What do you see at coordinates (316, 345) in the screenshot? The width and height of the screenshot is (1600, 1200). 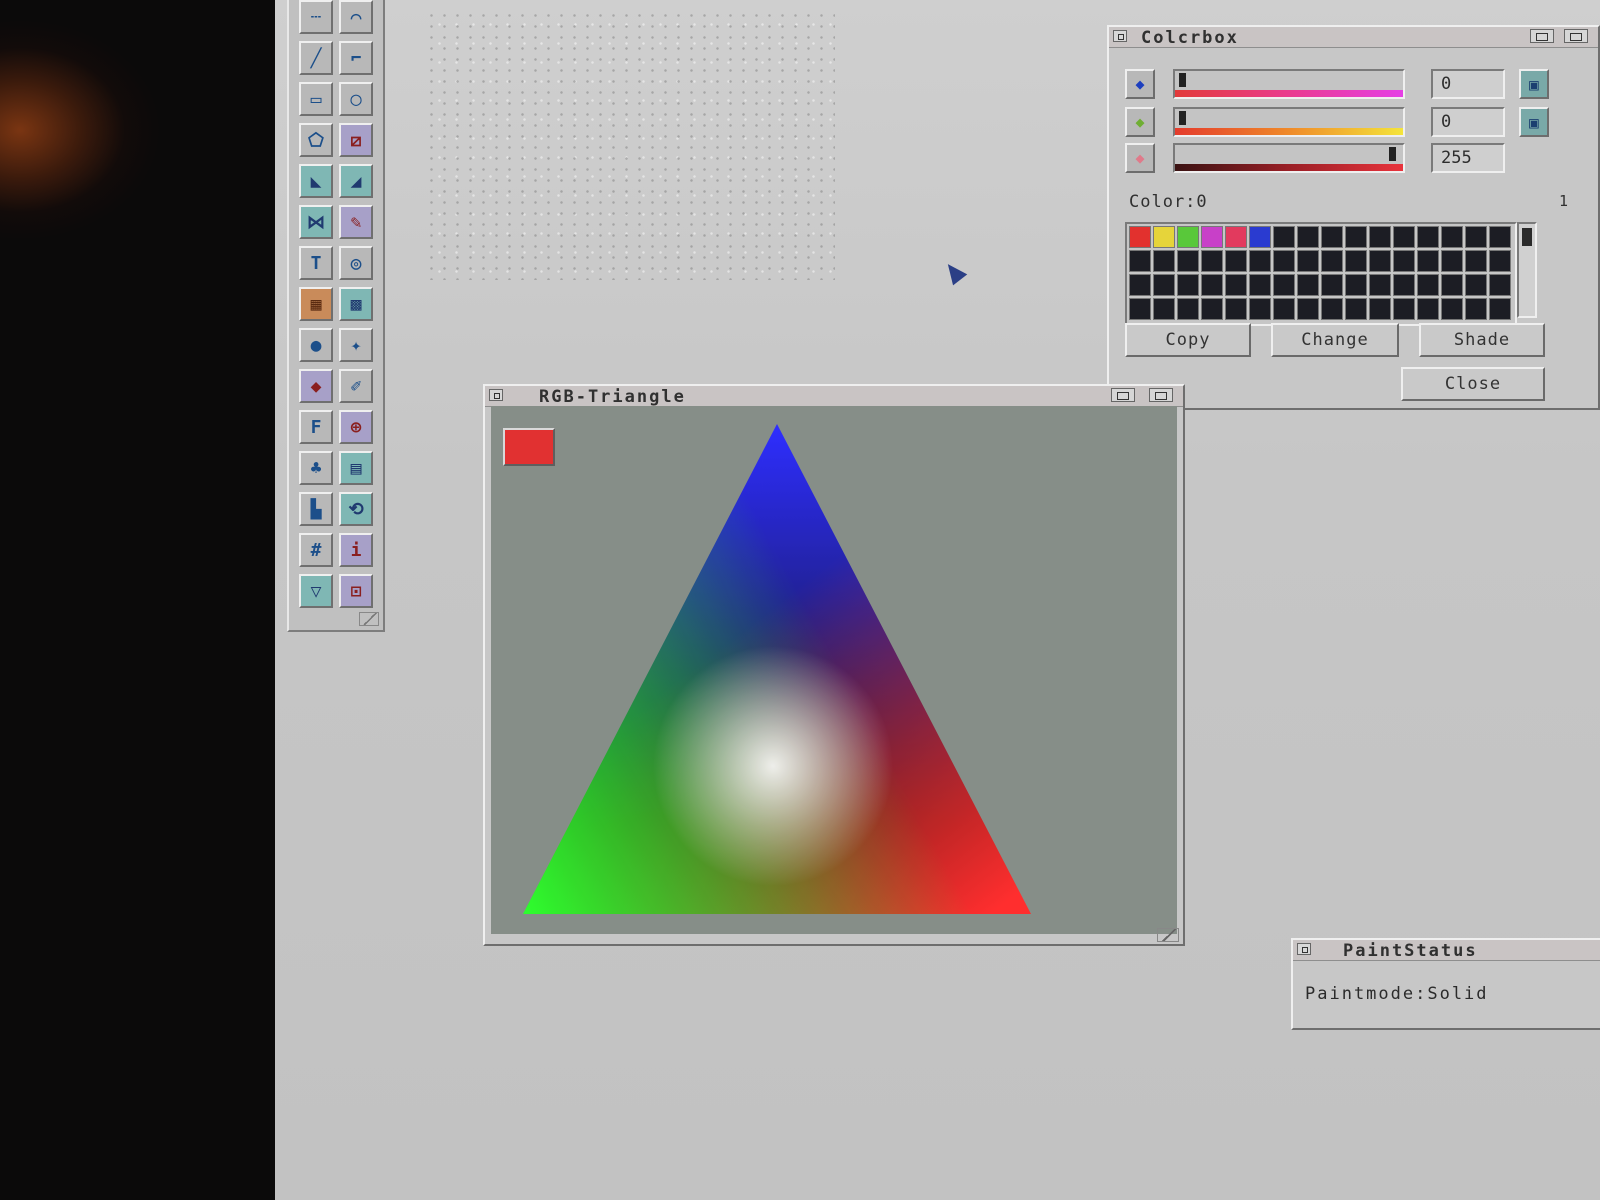 I see `sphere-icon: ●` at bounding box center [316, 345].